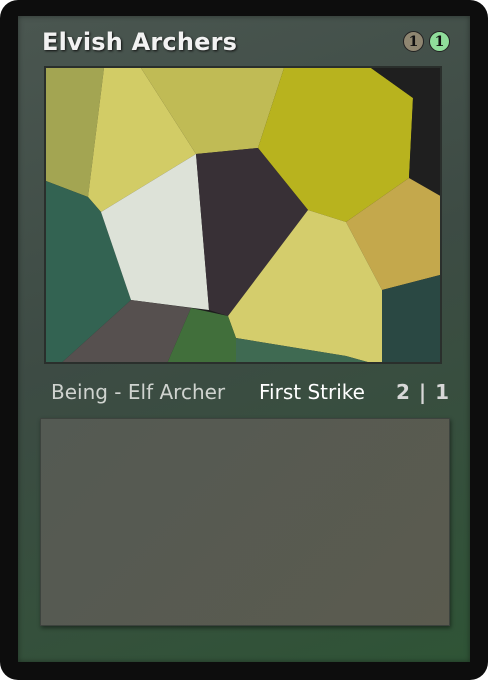 The width and height of the screenshot is (488, 680). I want to click on generic-mana-icon: 1, so click(413, 41).